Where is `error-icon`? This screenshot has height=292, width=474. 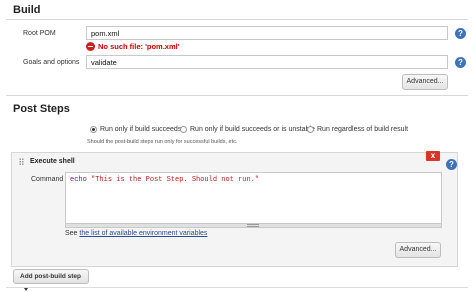
error-icon is located at coordinates (90, 46).